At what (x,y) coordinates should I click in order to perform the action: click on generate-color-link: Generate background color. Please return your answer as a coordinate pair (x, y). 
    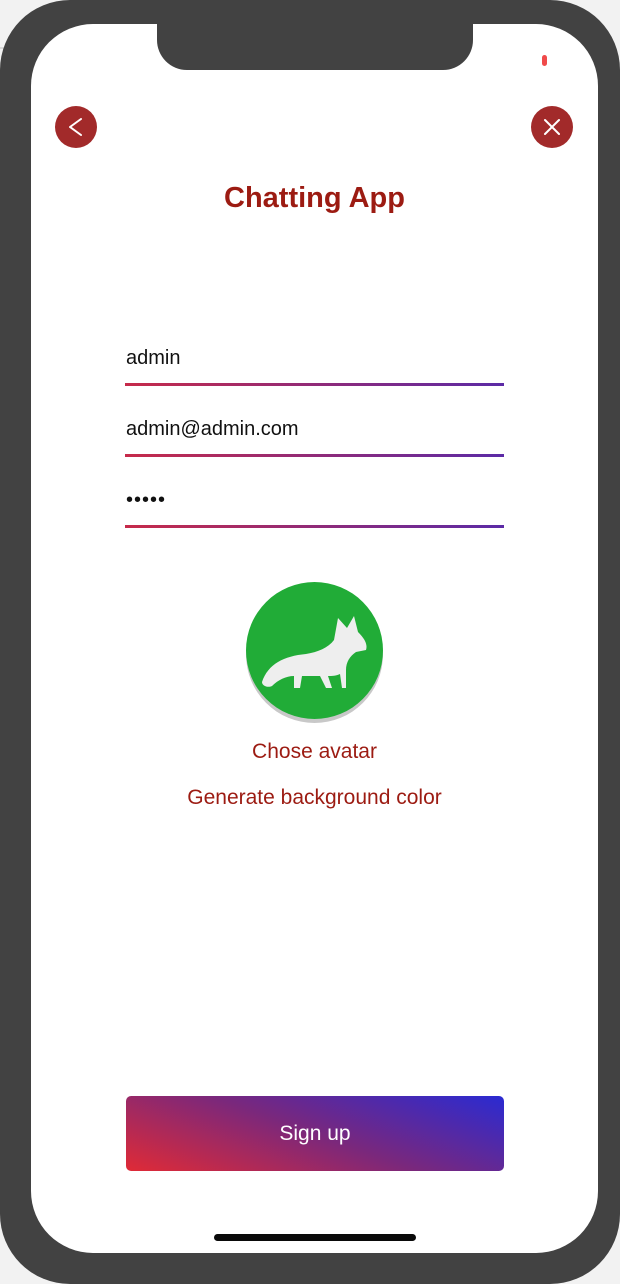
    Looking at the image, I should click on (314, 798).